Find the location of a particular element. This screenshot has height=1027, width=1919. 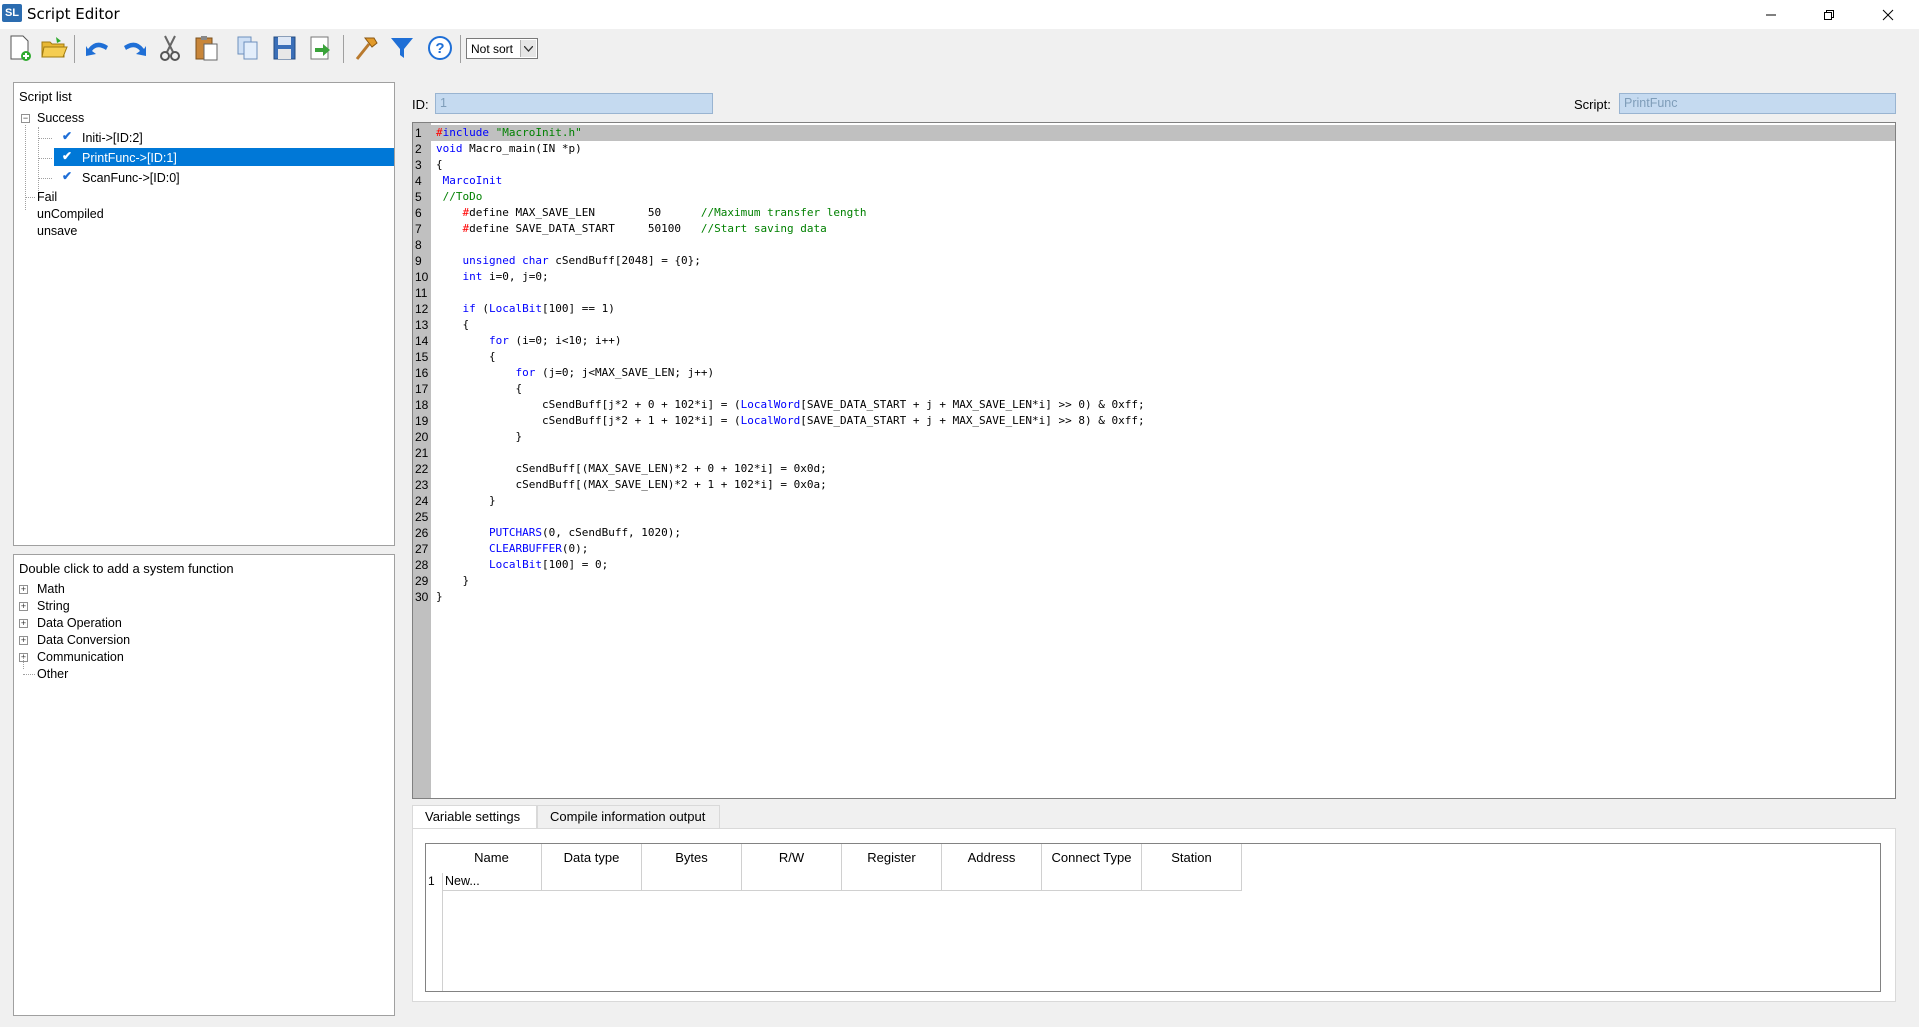

column-header-data-type: Data type is located at coordinates (592, 858).